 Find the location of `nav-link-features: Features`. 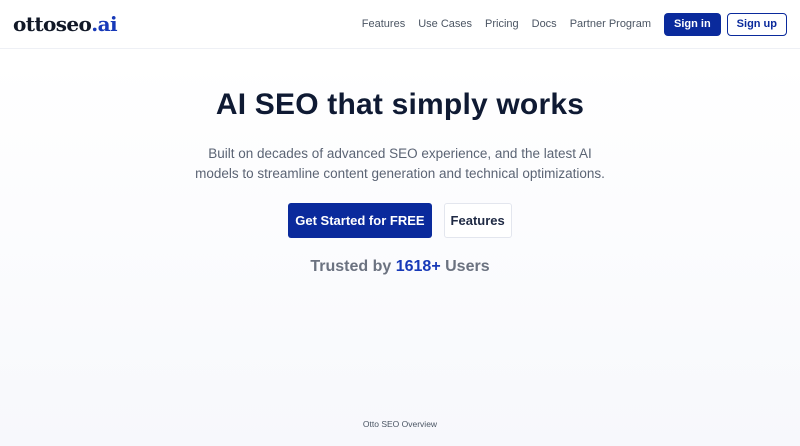

nav-link-features: Features is located at coordinates (383, 24).